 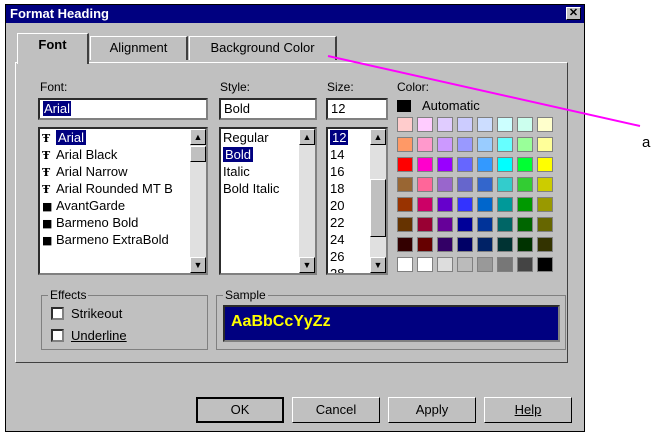 I want to click on annotation-label: a, so click(x=646, y=142).